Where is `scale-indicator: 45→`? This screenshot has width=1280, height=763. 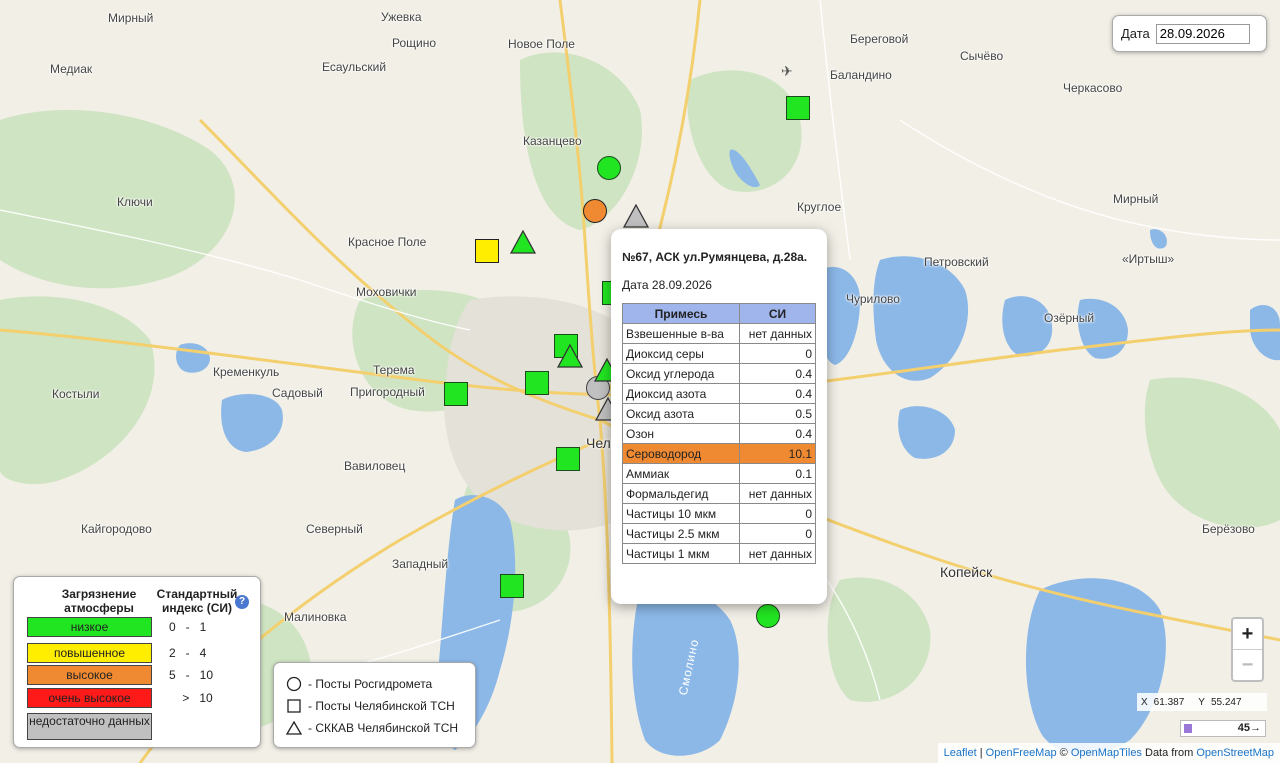
scale-indicator: 45→ is located at coordinates (1223, 728).